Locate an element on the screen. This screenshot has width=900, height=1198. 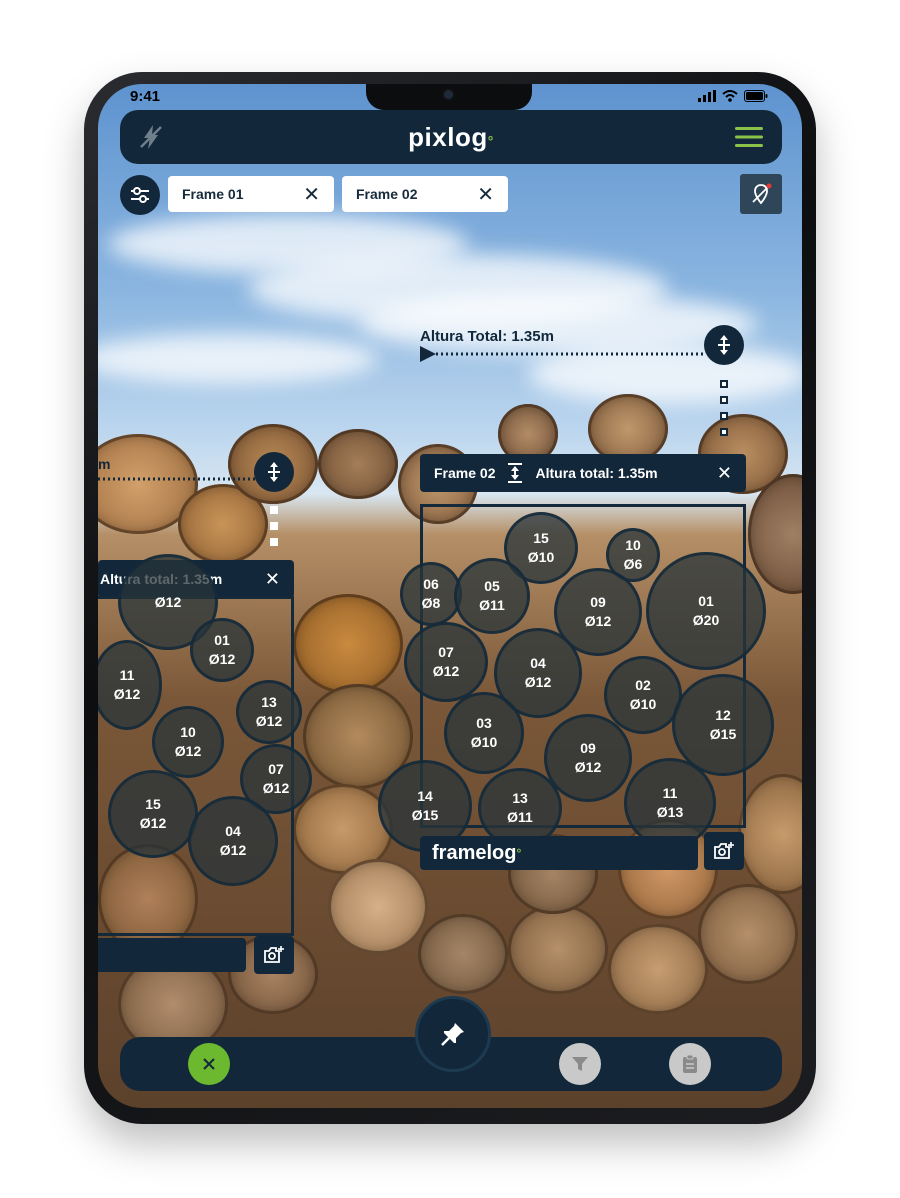
frame-01-side-text: m is located at coordinates (104, 464).